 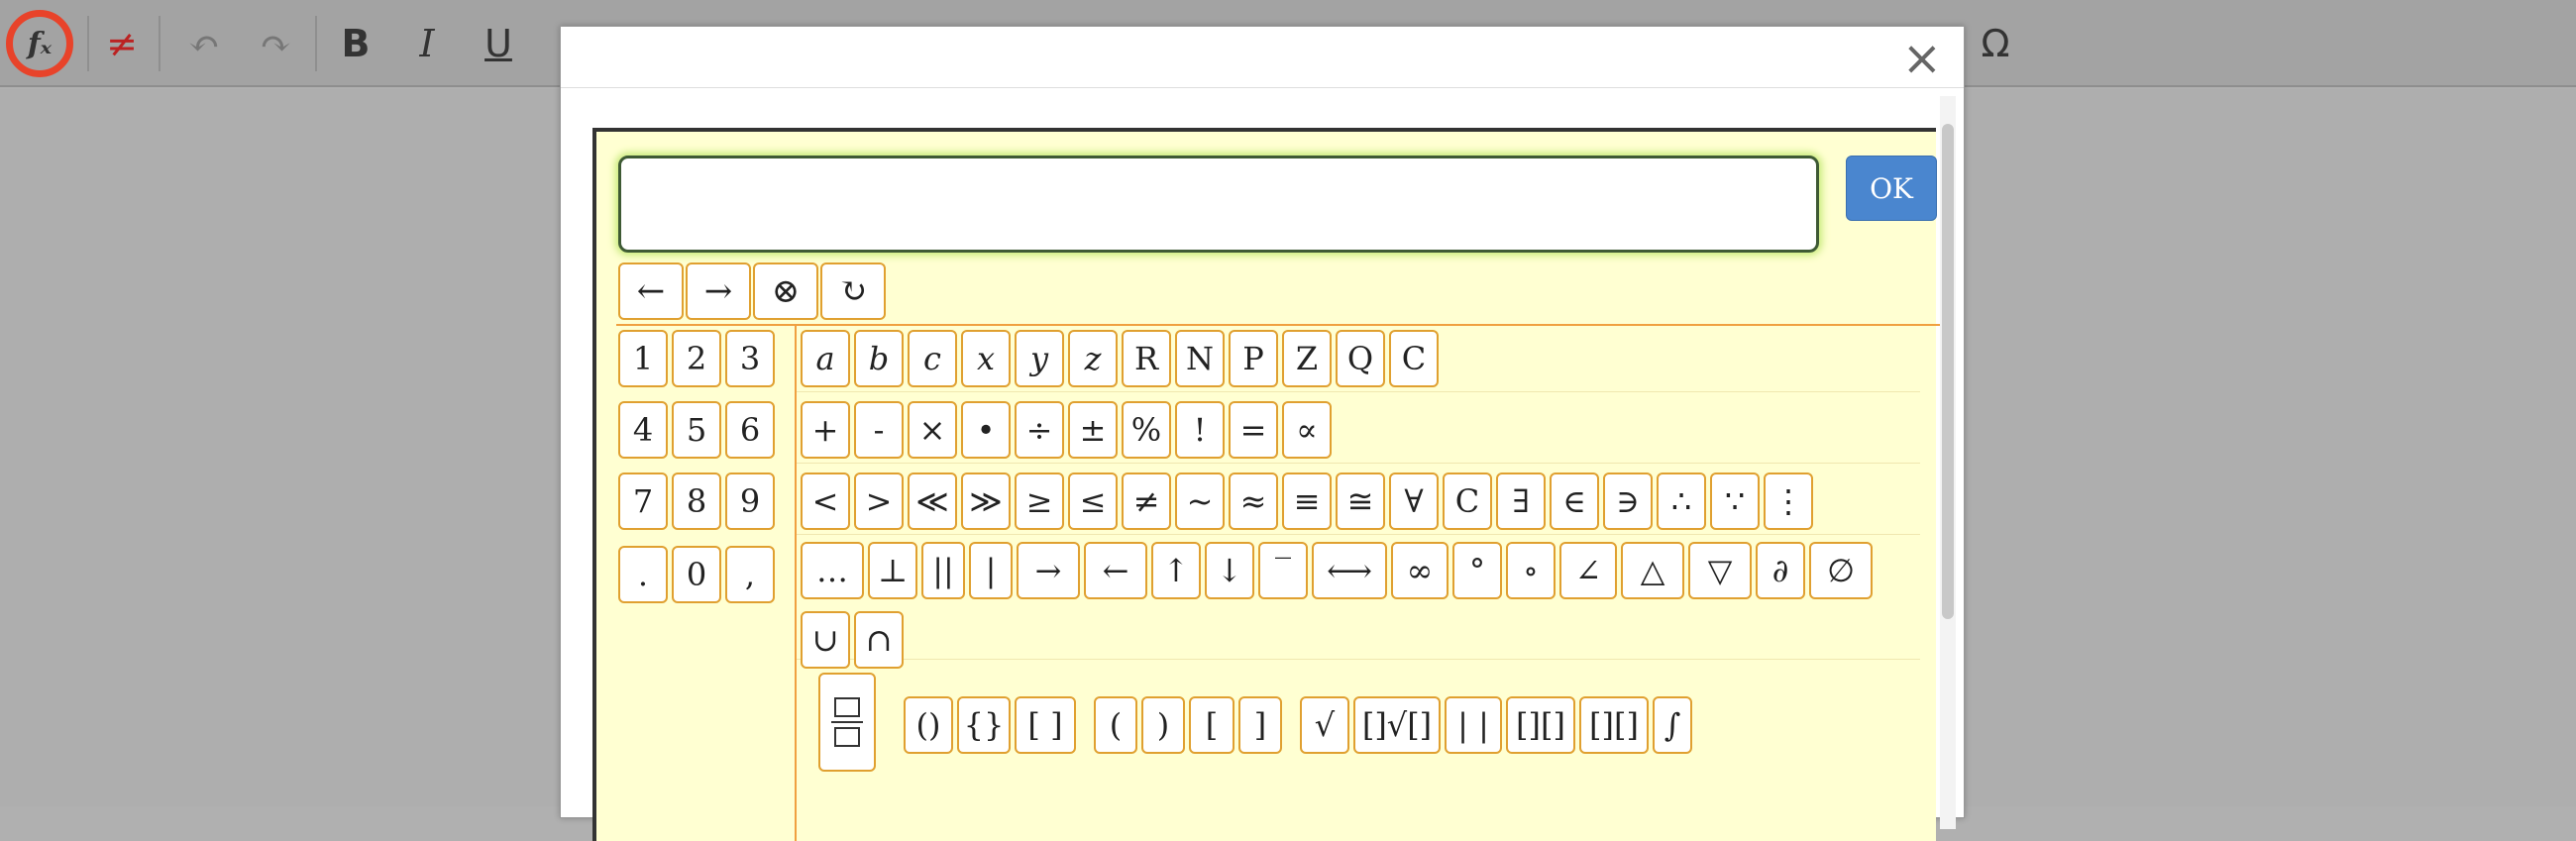 What do you see at coordinates (1039, 359) in the screenshot?
I see `letter-key: y` at bounding box center [1039, 359].